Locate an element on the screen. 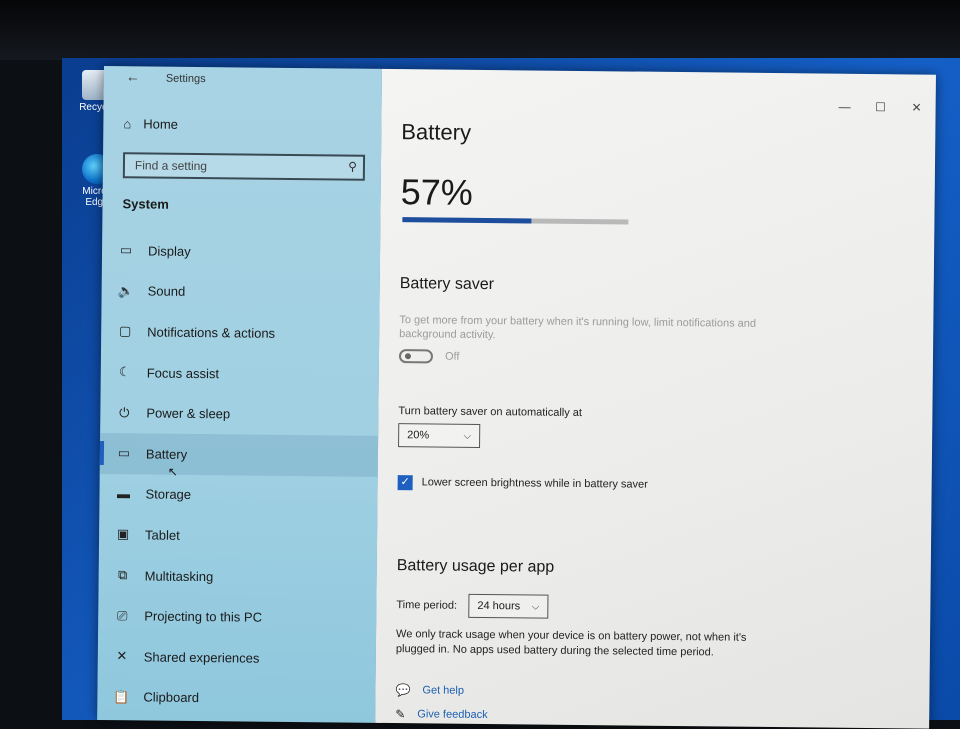 This screenshot has height=729, width=960. projecting-icon: ⎚ is located at coordinates (122, 615).